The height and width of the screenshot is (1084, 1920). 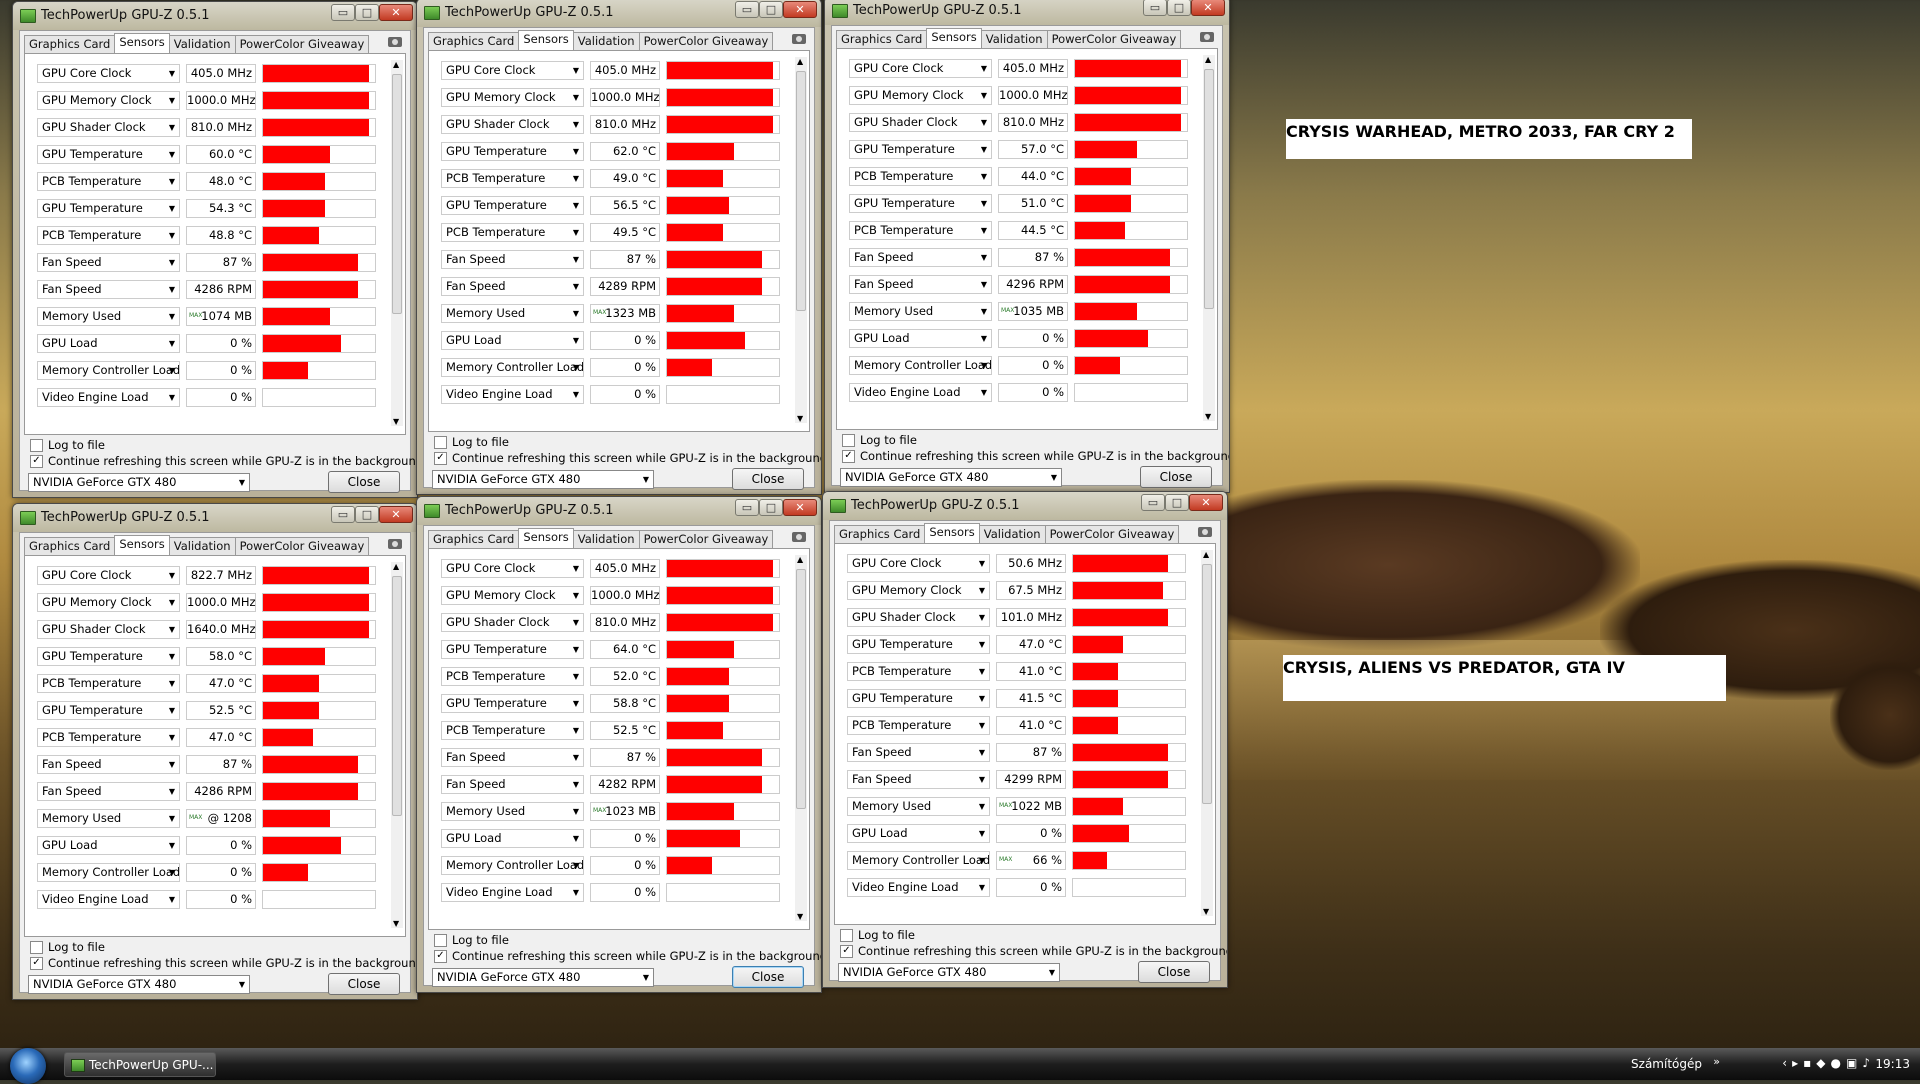 I want to click on start-button, so click(x=28, y=1066).